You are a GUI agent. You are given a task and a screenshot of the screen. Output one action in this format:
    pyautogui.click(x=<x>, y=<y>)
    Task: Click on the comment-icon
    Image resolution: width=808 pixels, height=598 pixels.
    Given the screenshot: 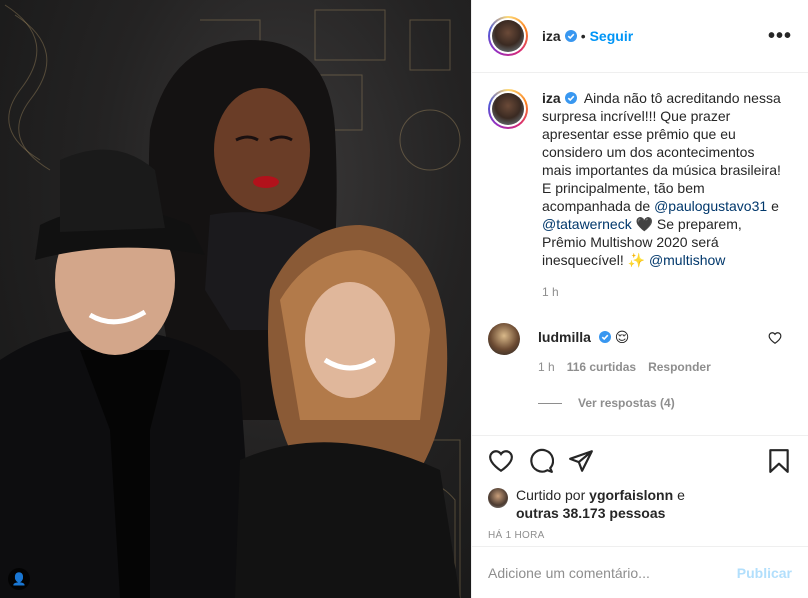 What is the action you would take?
    pyautogui.click(x=541, y=461)
    